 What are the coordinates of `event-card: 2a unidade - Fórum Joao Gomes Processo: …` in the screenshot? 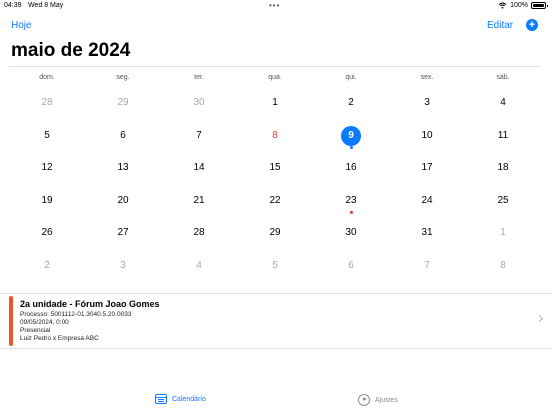 It's located at (279, 321).